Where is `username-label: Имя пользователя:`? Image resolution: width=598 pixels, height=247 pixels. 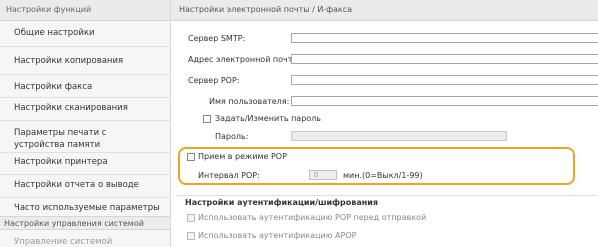
username-label: Имя пользователя: is located at coordinates (249, 101).